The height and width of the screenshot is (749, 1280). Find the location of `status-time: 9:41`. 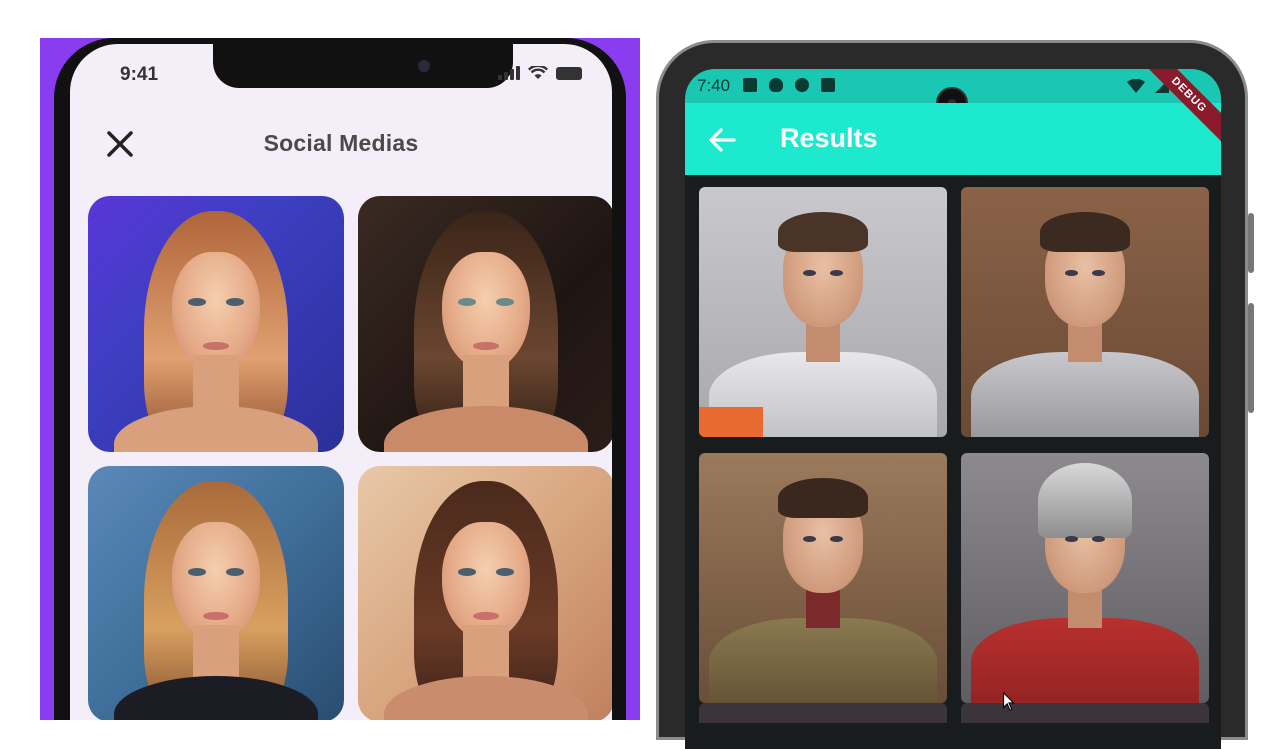

status-time: 9:41 is located at coordinates (139, 74).